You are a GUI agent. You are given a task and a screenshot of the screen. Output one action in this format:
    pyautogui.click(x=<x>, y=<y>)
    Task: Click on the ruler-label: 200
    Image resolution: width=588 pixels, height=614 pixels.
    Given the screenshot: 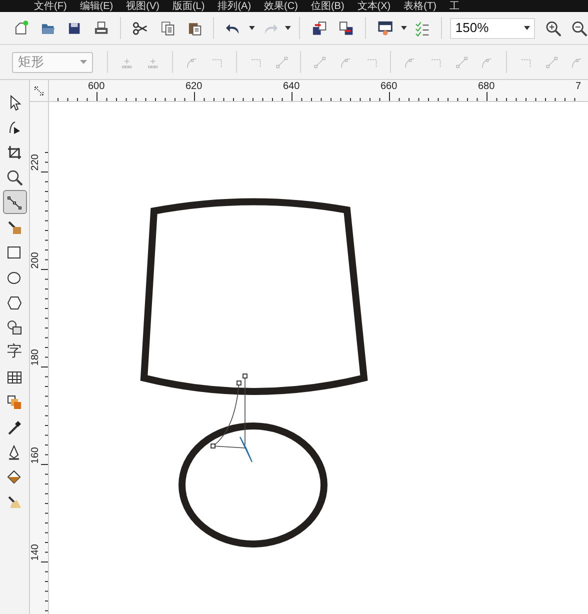 What is the action you would take?
    pyautogui.click(x=36, y=260)
    